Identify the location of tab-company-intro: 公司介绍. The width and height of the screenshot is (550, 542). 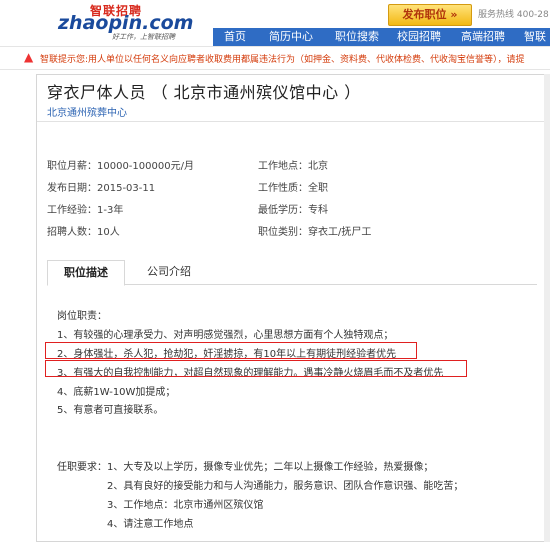
(169, 272).